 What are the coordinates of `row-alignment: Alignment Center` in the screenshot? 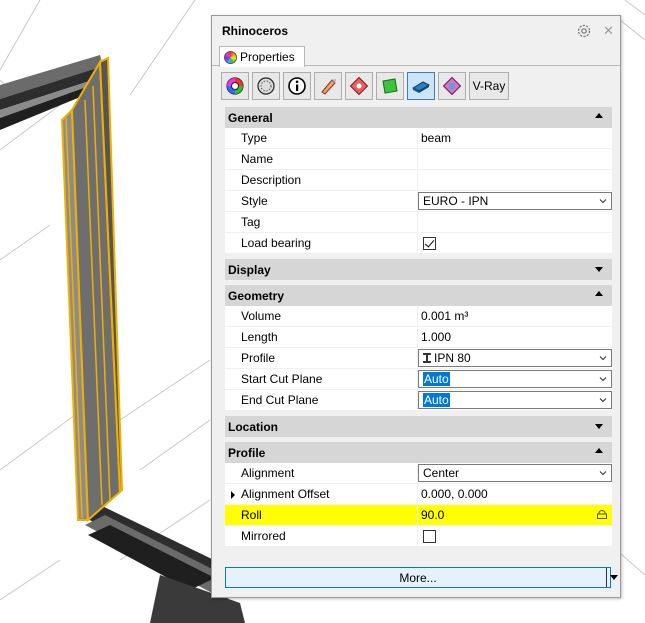 It's located at (418, 473).